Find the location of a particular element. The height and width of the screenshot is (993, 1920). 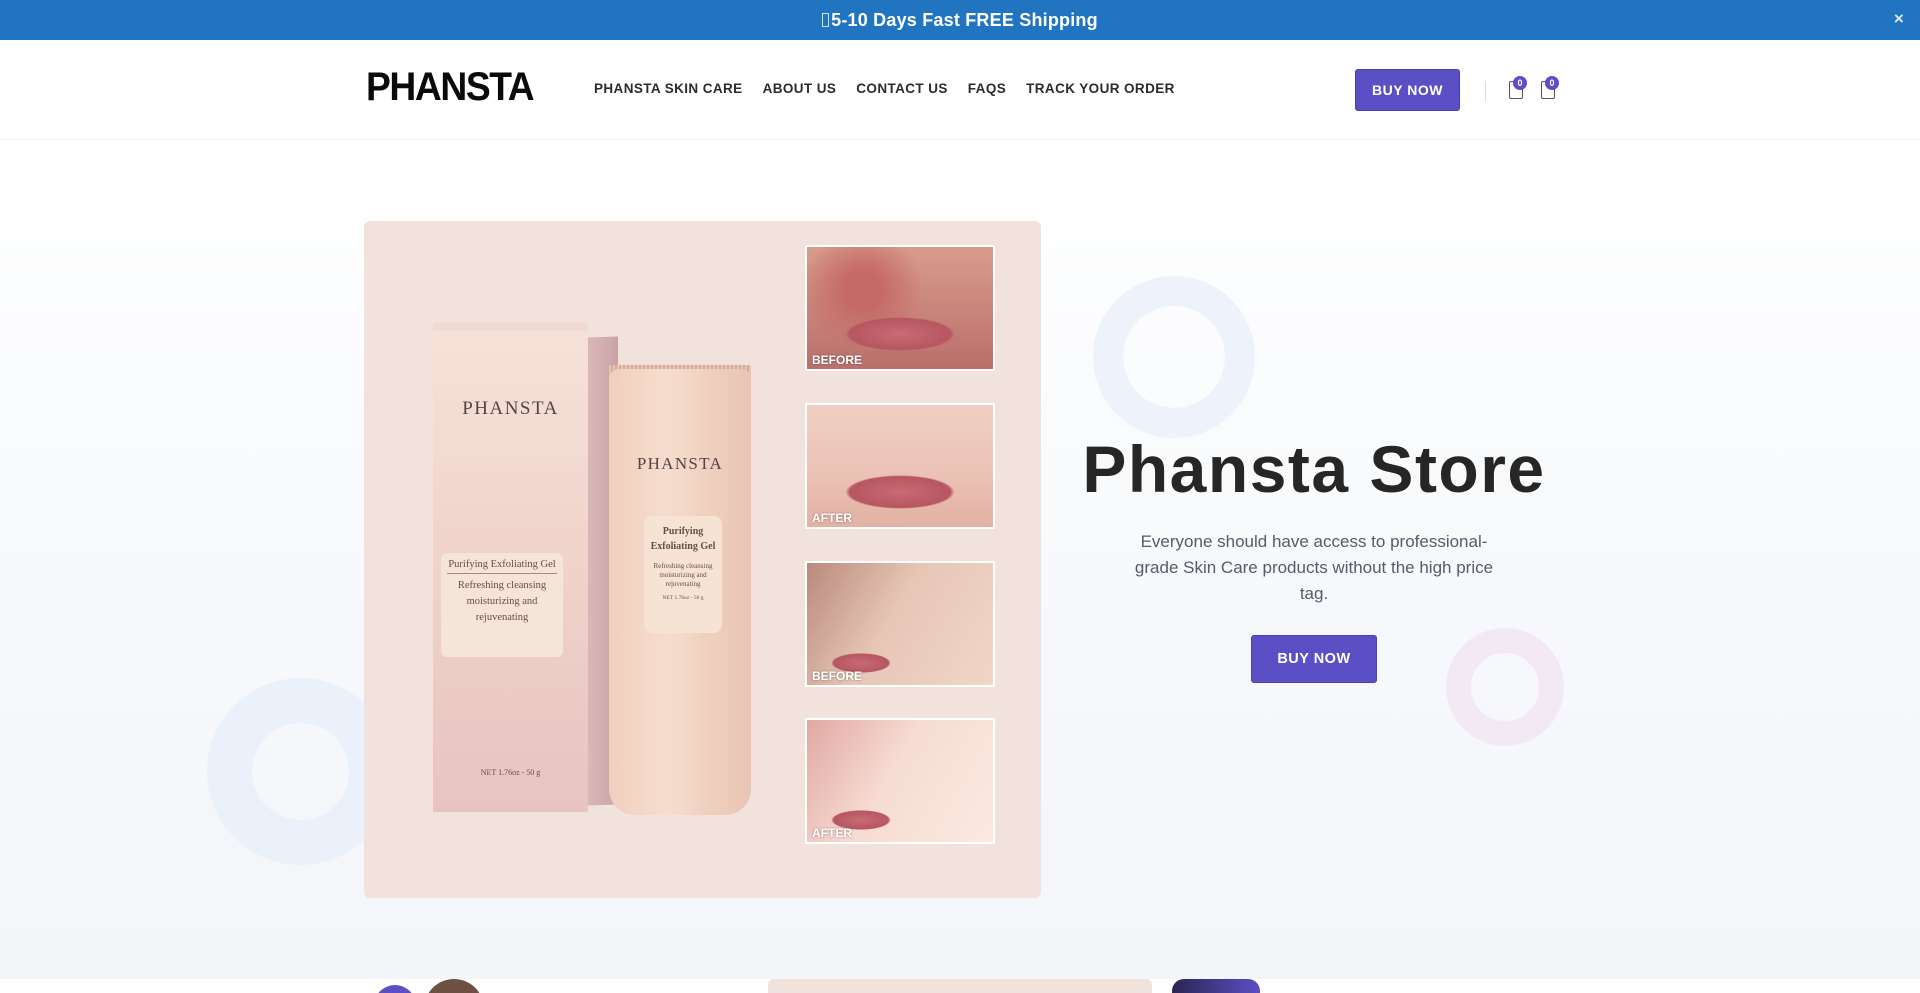

next-section-card is located at coordinates (436, 986).